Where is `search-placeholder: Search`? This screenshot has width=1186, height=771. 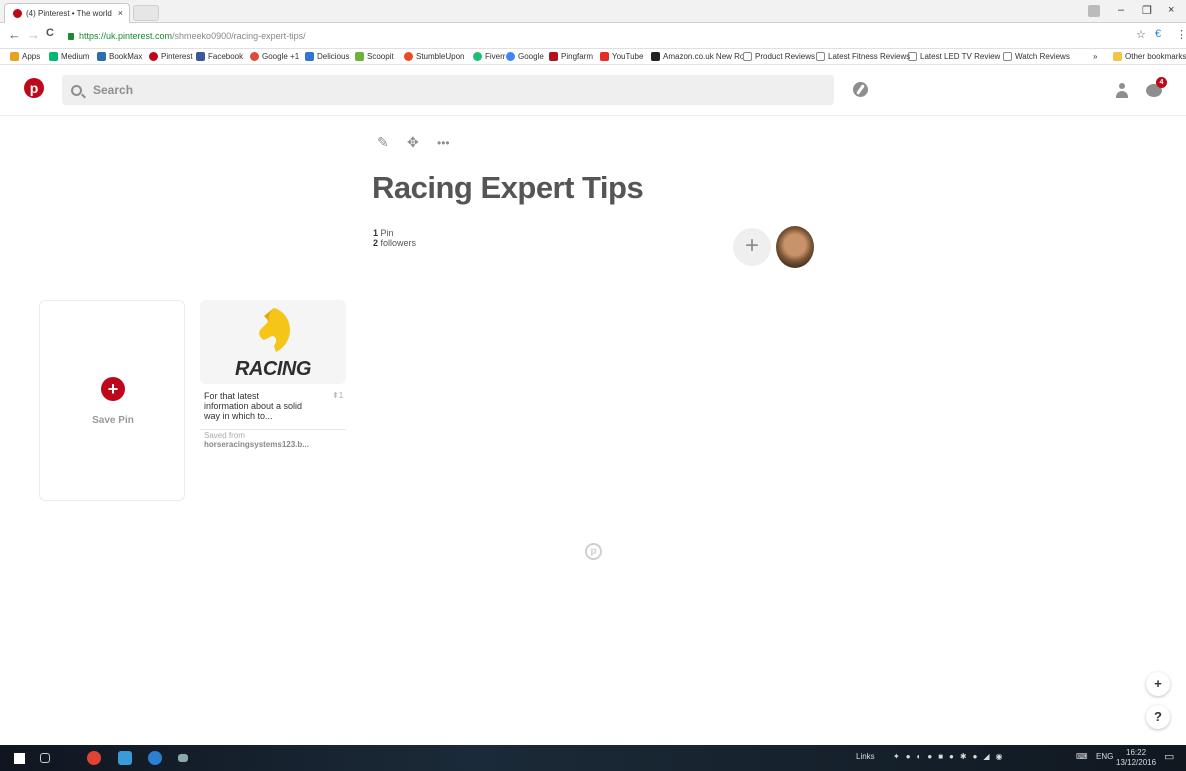 search-placeholder: Search is located at coordinates (113, 90).